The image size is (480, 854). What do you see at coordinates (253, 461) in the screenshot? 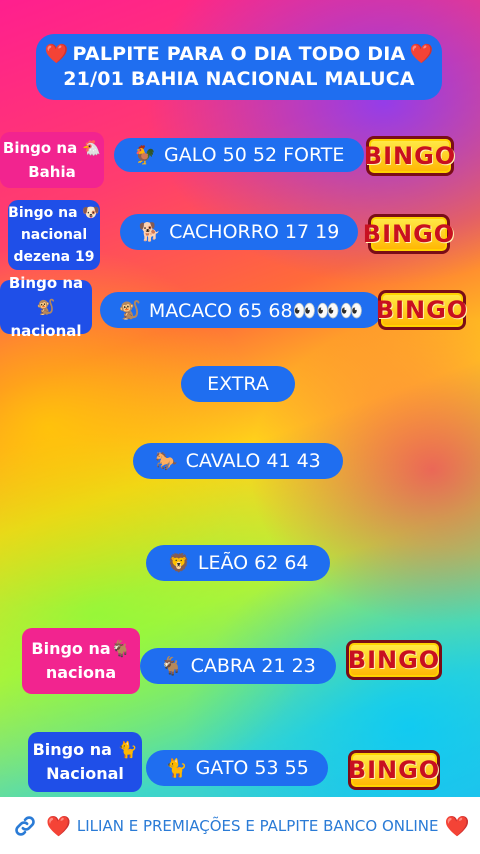
I see `guess-text: CAVALO 41 43` at bounding box center [253, 461].